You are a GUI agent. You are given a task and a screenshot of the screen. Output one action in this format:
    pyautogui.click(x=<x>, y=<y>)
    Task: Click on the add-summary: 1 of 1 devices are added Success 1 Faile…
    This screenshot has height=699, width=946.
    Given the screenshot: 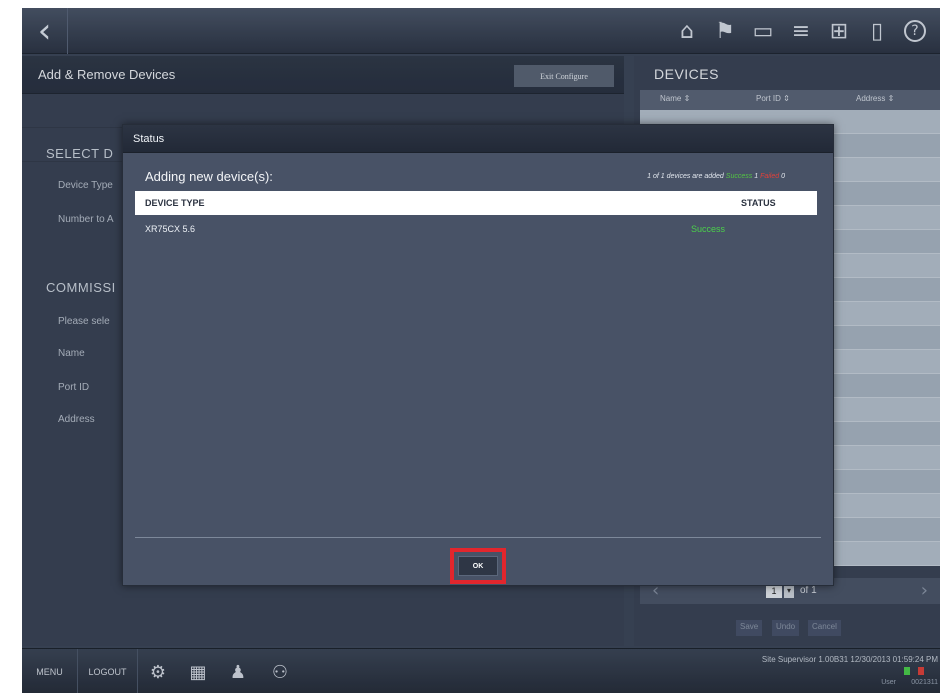 What is the action you would take?
    pyautogui.click(x=716, y=176)
    